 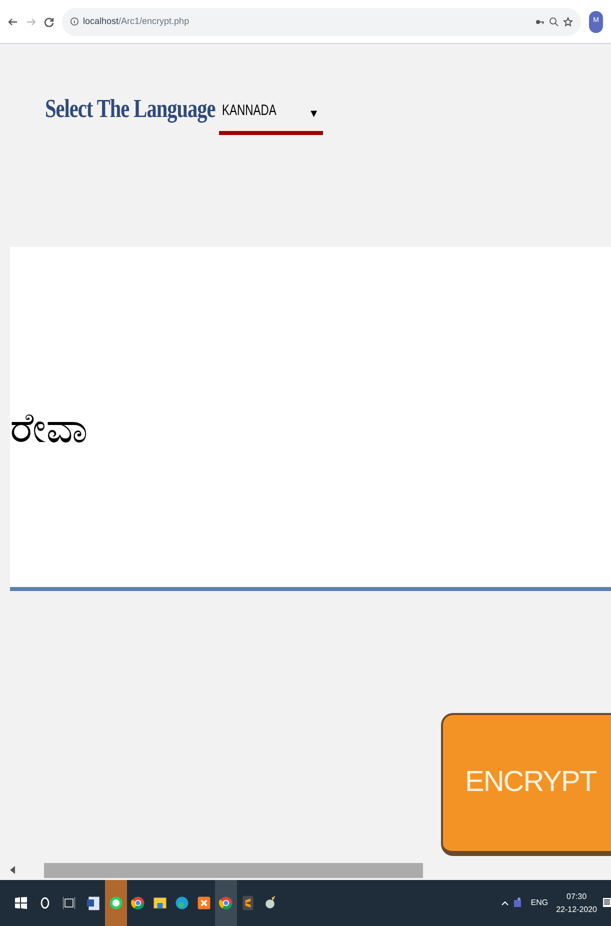 I want to click on notification-icon, so click(x=607, y=903).